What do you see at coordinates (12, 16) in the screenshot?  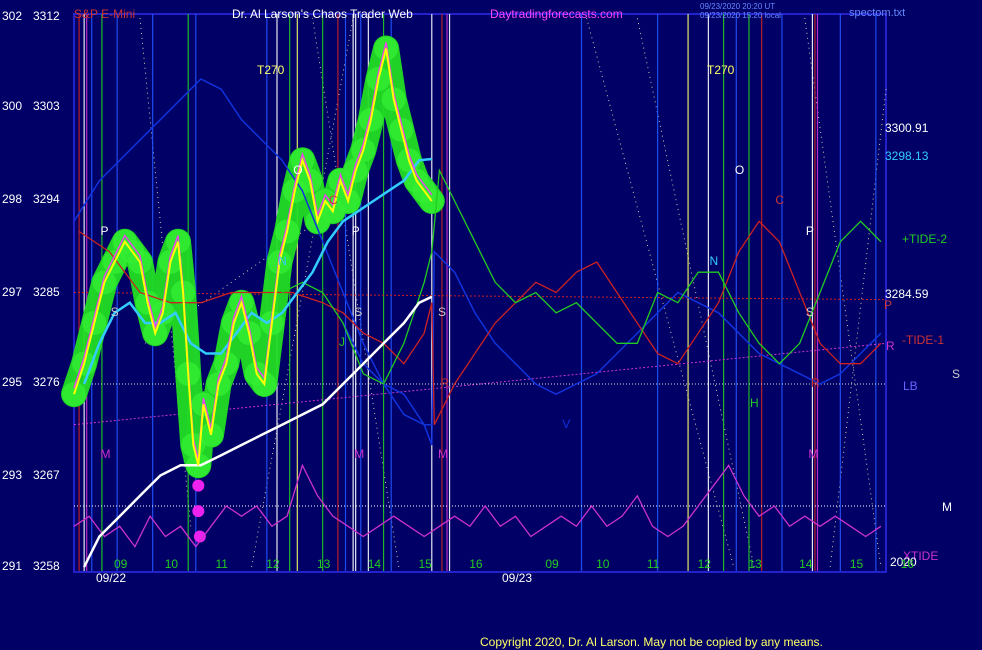 I see `y-tick-left: 302` at bounding box center [12, 16].